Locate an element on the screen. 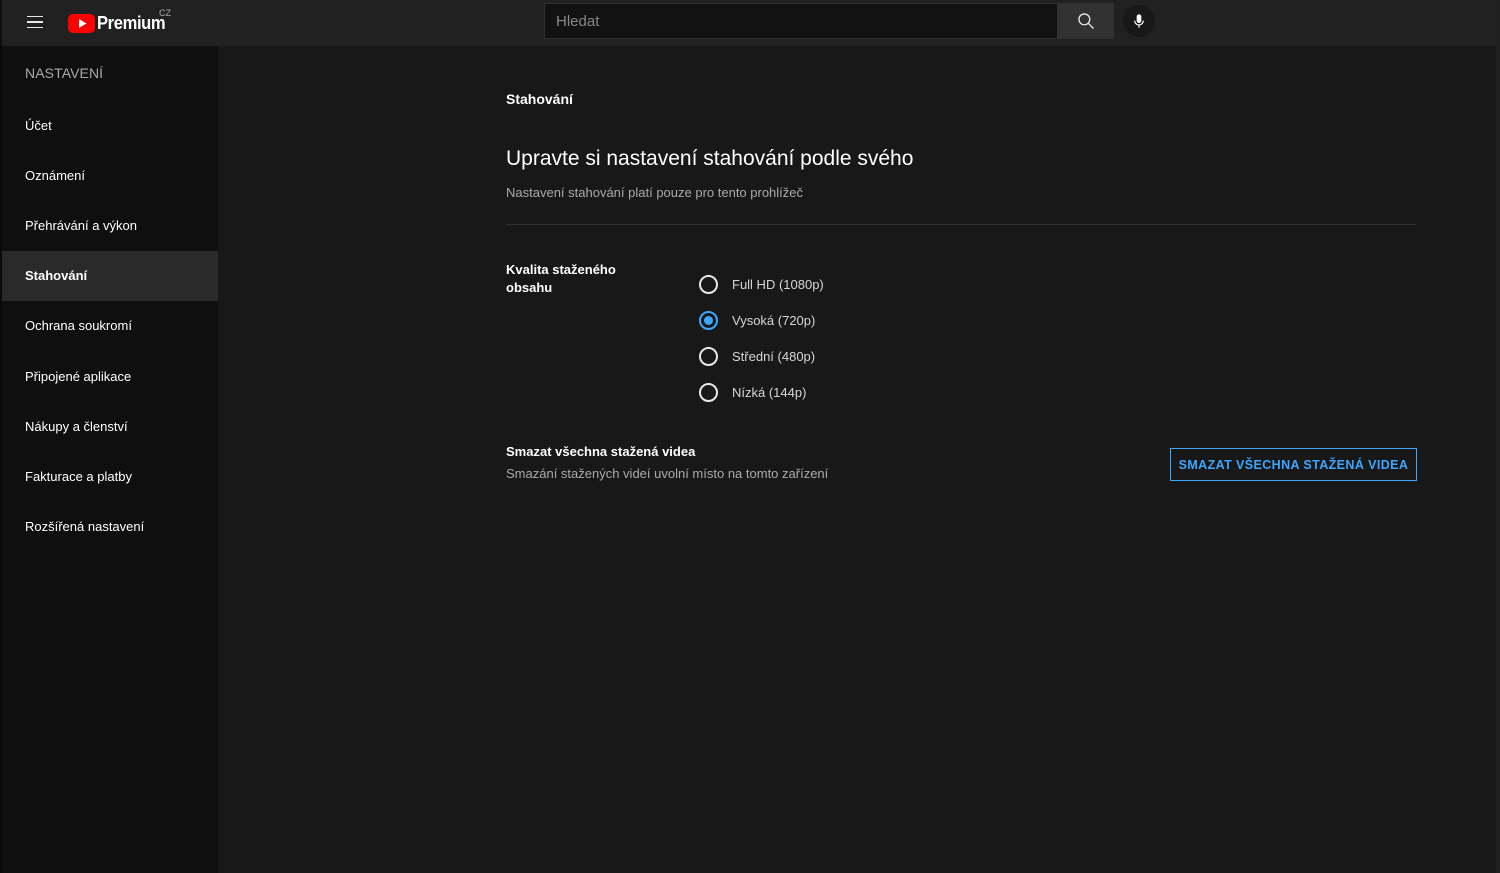  download-quality-label: Kvalita staženého obsahu is located at coordinates (561, 278).